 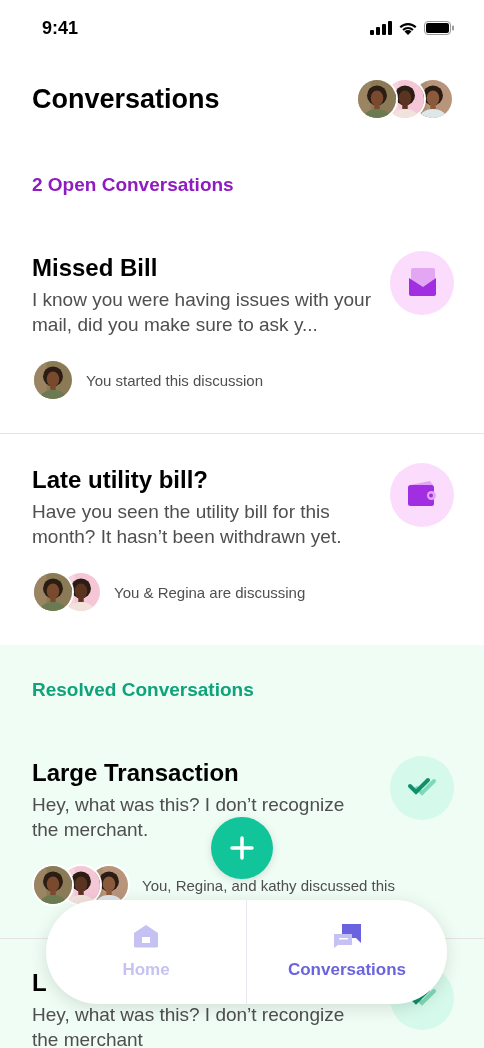 What do you see at coordinates (120, 480) in the screenshot?
I see `conversation-title: Late utility bill?` at bounding box center [120, 480].